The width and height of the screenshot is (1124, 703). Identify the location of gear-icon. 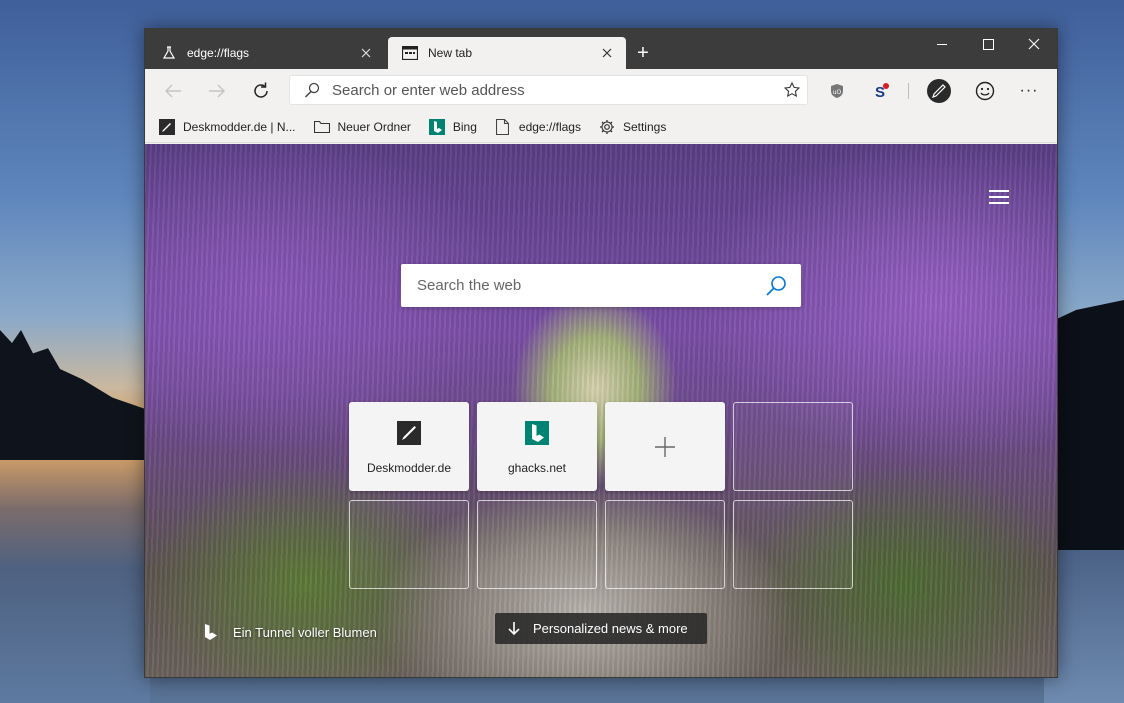
(607, 127).